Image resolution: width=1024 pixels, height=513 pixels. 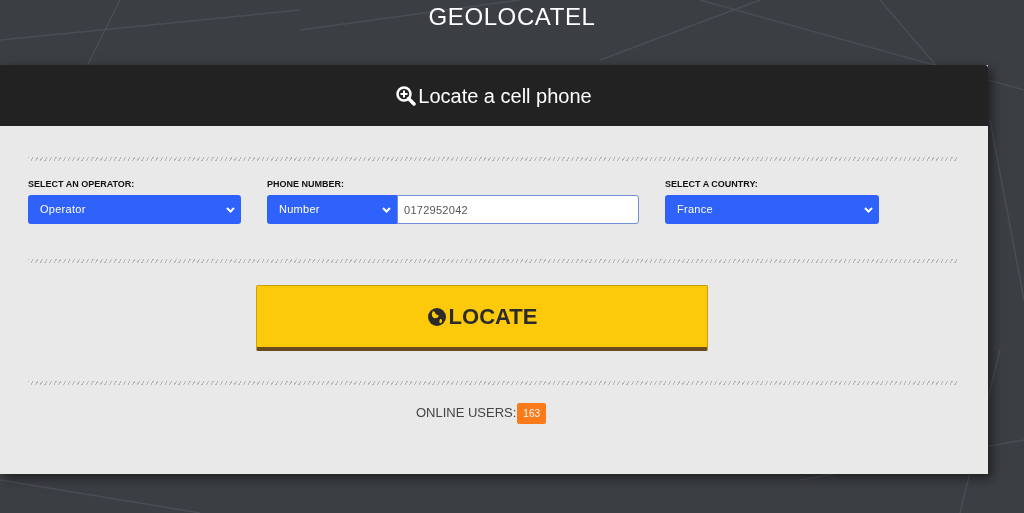 What do you see at coordinates (332, 209) in the screenshot?
I see `dropdown: Number` at bounding box center [332, 209].